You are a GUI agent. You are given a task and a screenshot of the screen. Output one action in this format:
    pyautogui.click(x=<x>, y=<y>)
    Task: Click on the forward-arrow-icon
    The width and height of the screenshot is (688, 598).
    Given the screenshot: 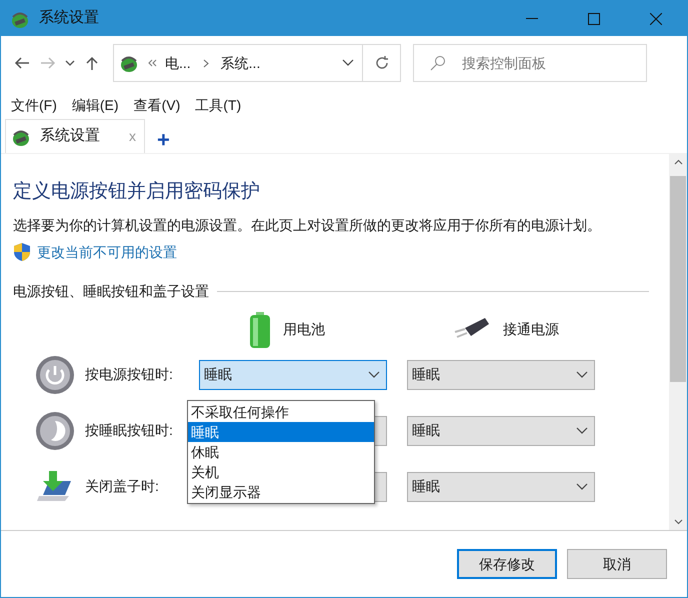 What is the action you would take?
    pyautogui.click(x=48, y=63)
    